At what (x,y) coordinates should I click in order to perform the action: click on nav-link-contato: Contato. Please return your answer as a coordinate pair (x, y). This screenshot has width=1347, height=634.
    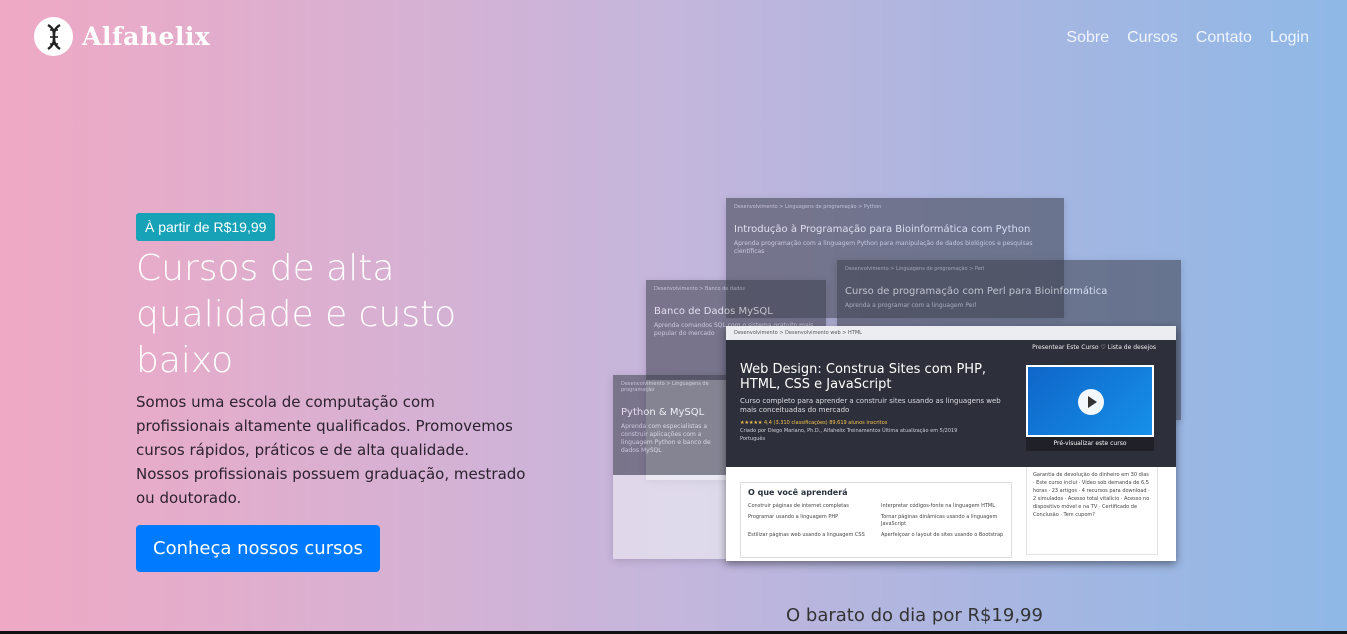
    Looking at the image, I should click on (1224, 38).